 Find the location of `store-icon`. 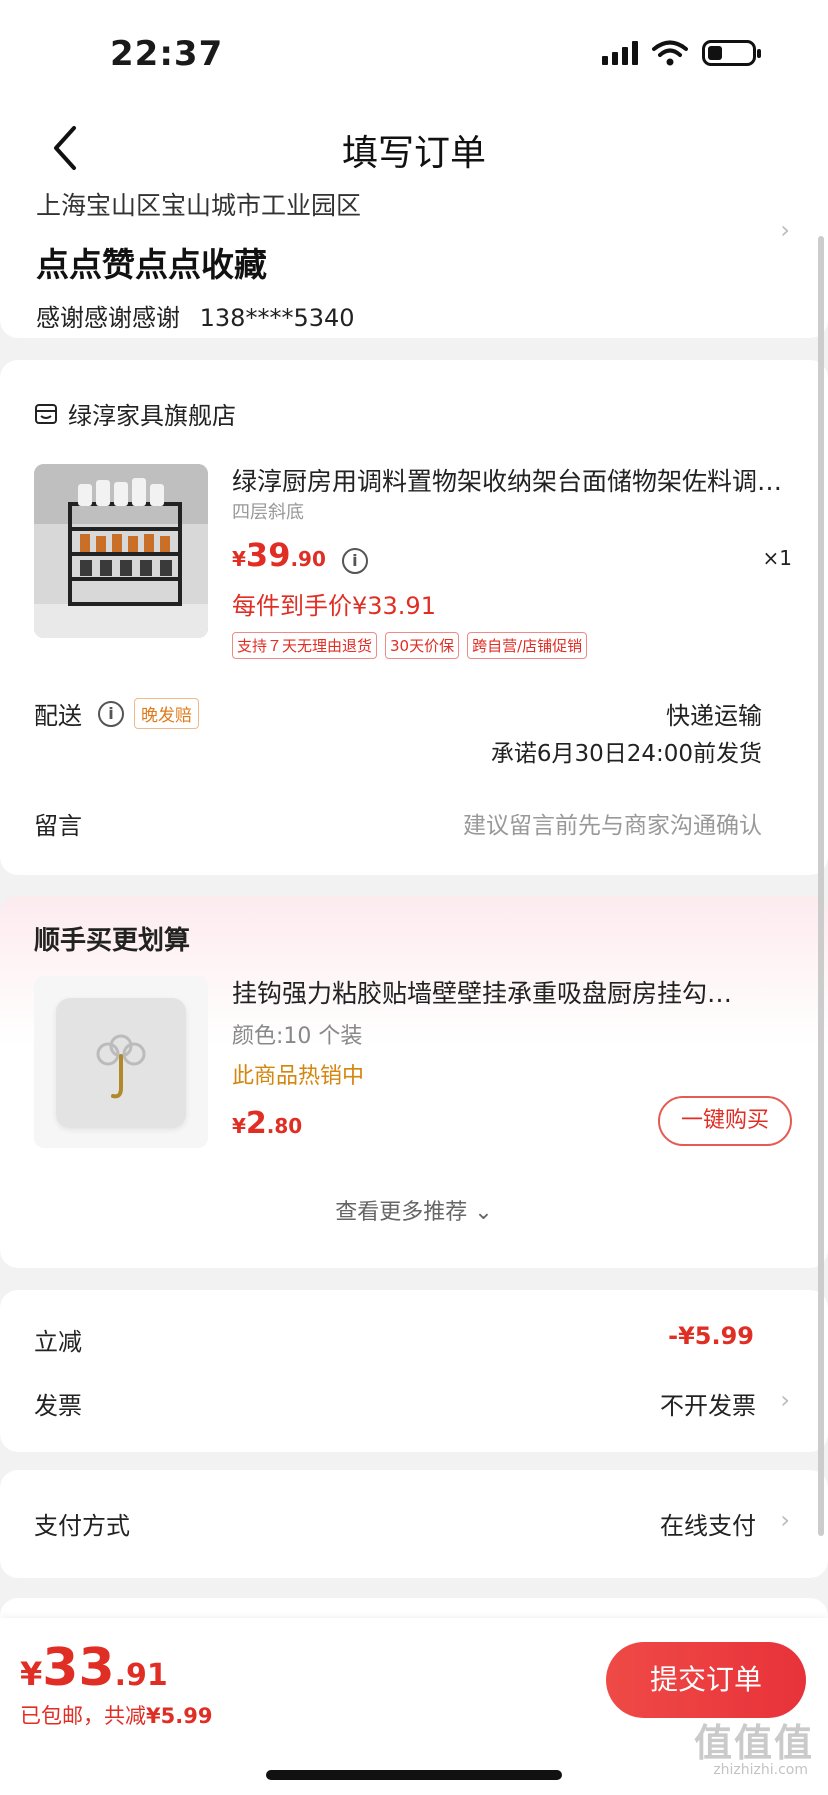

store-icon is located at coordinates (46, 413).